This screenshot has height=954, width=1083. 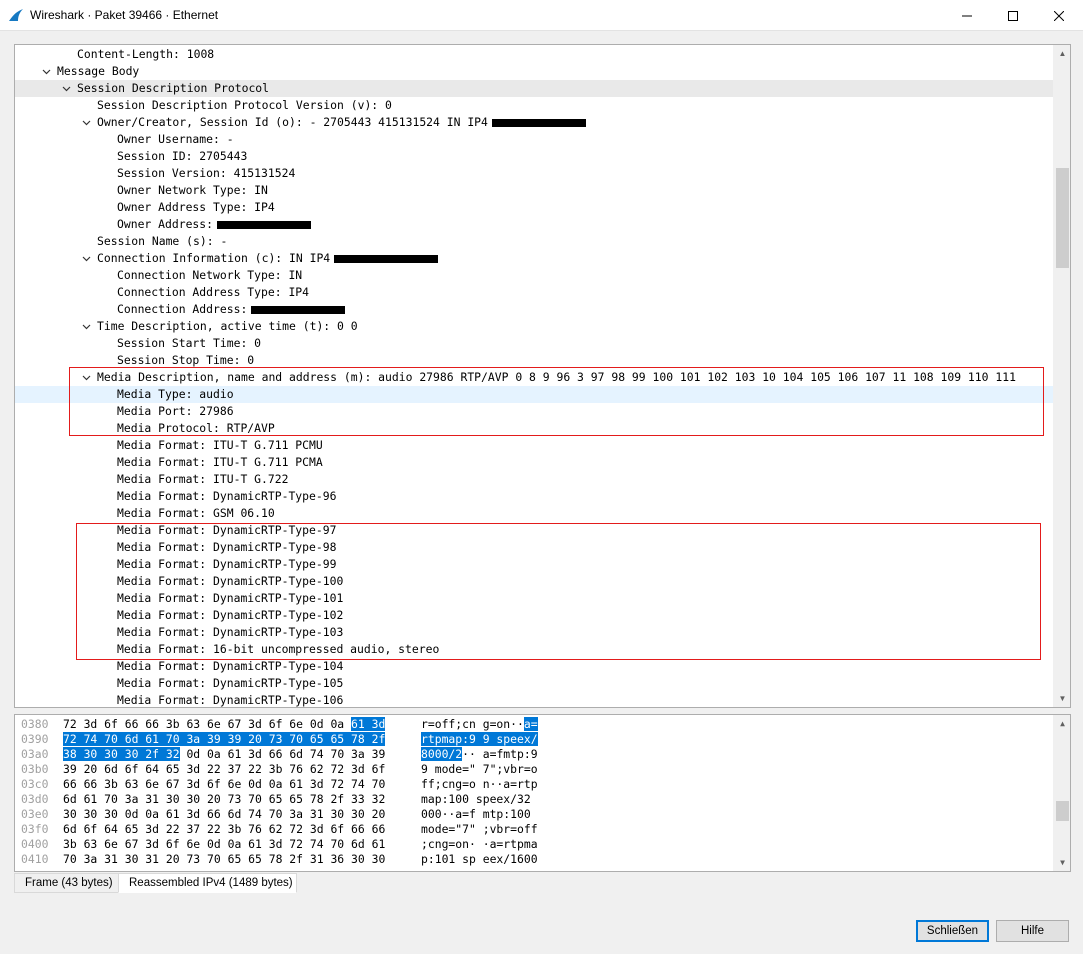 I want to click on tree-row: Media Type: audio, so click(x=534, y=394).